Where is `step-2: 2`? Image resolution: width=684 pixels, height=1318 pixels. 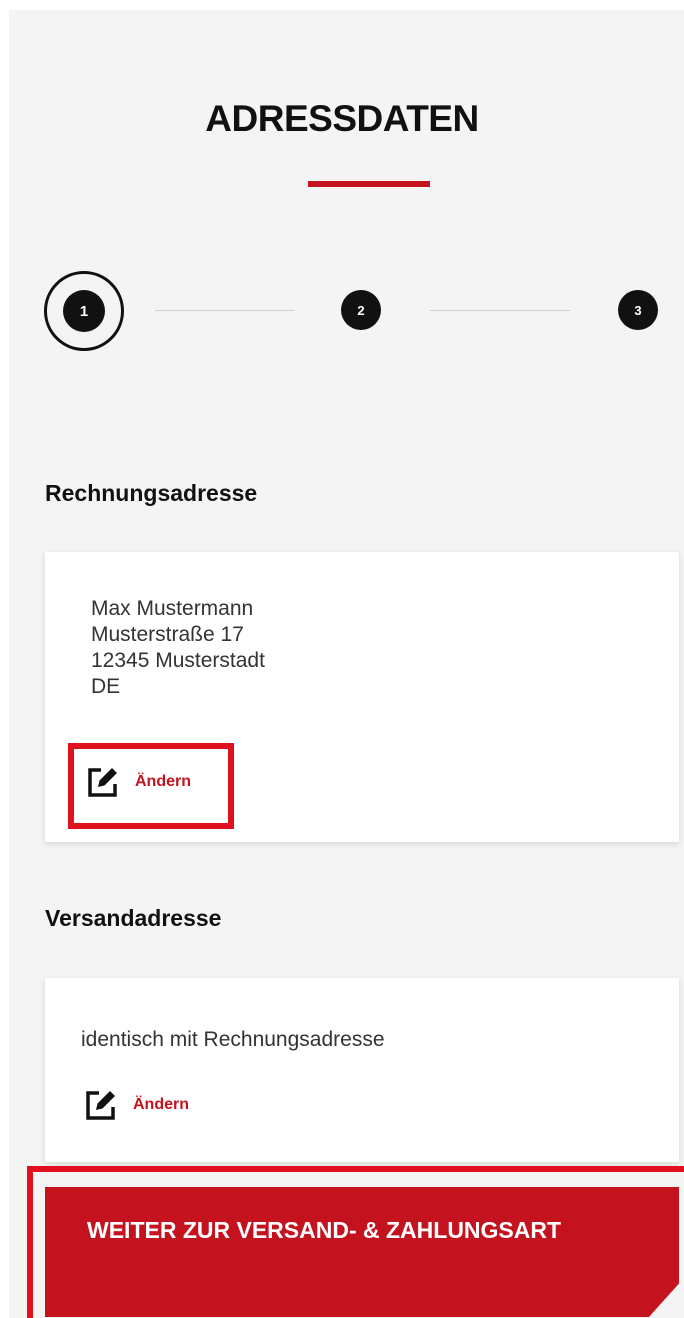
step-2: 2 is located at coordinates (361, 310).